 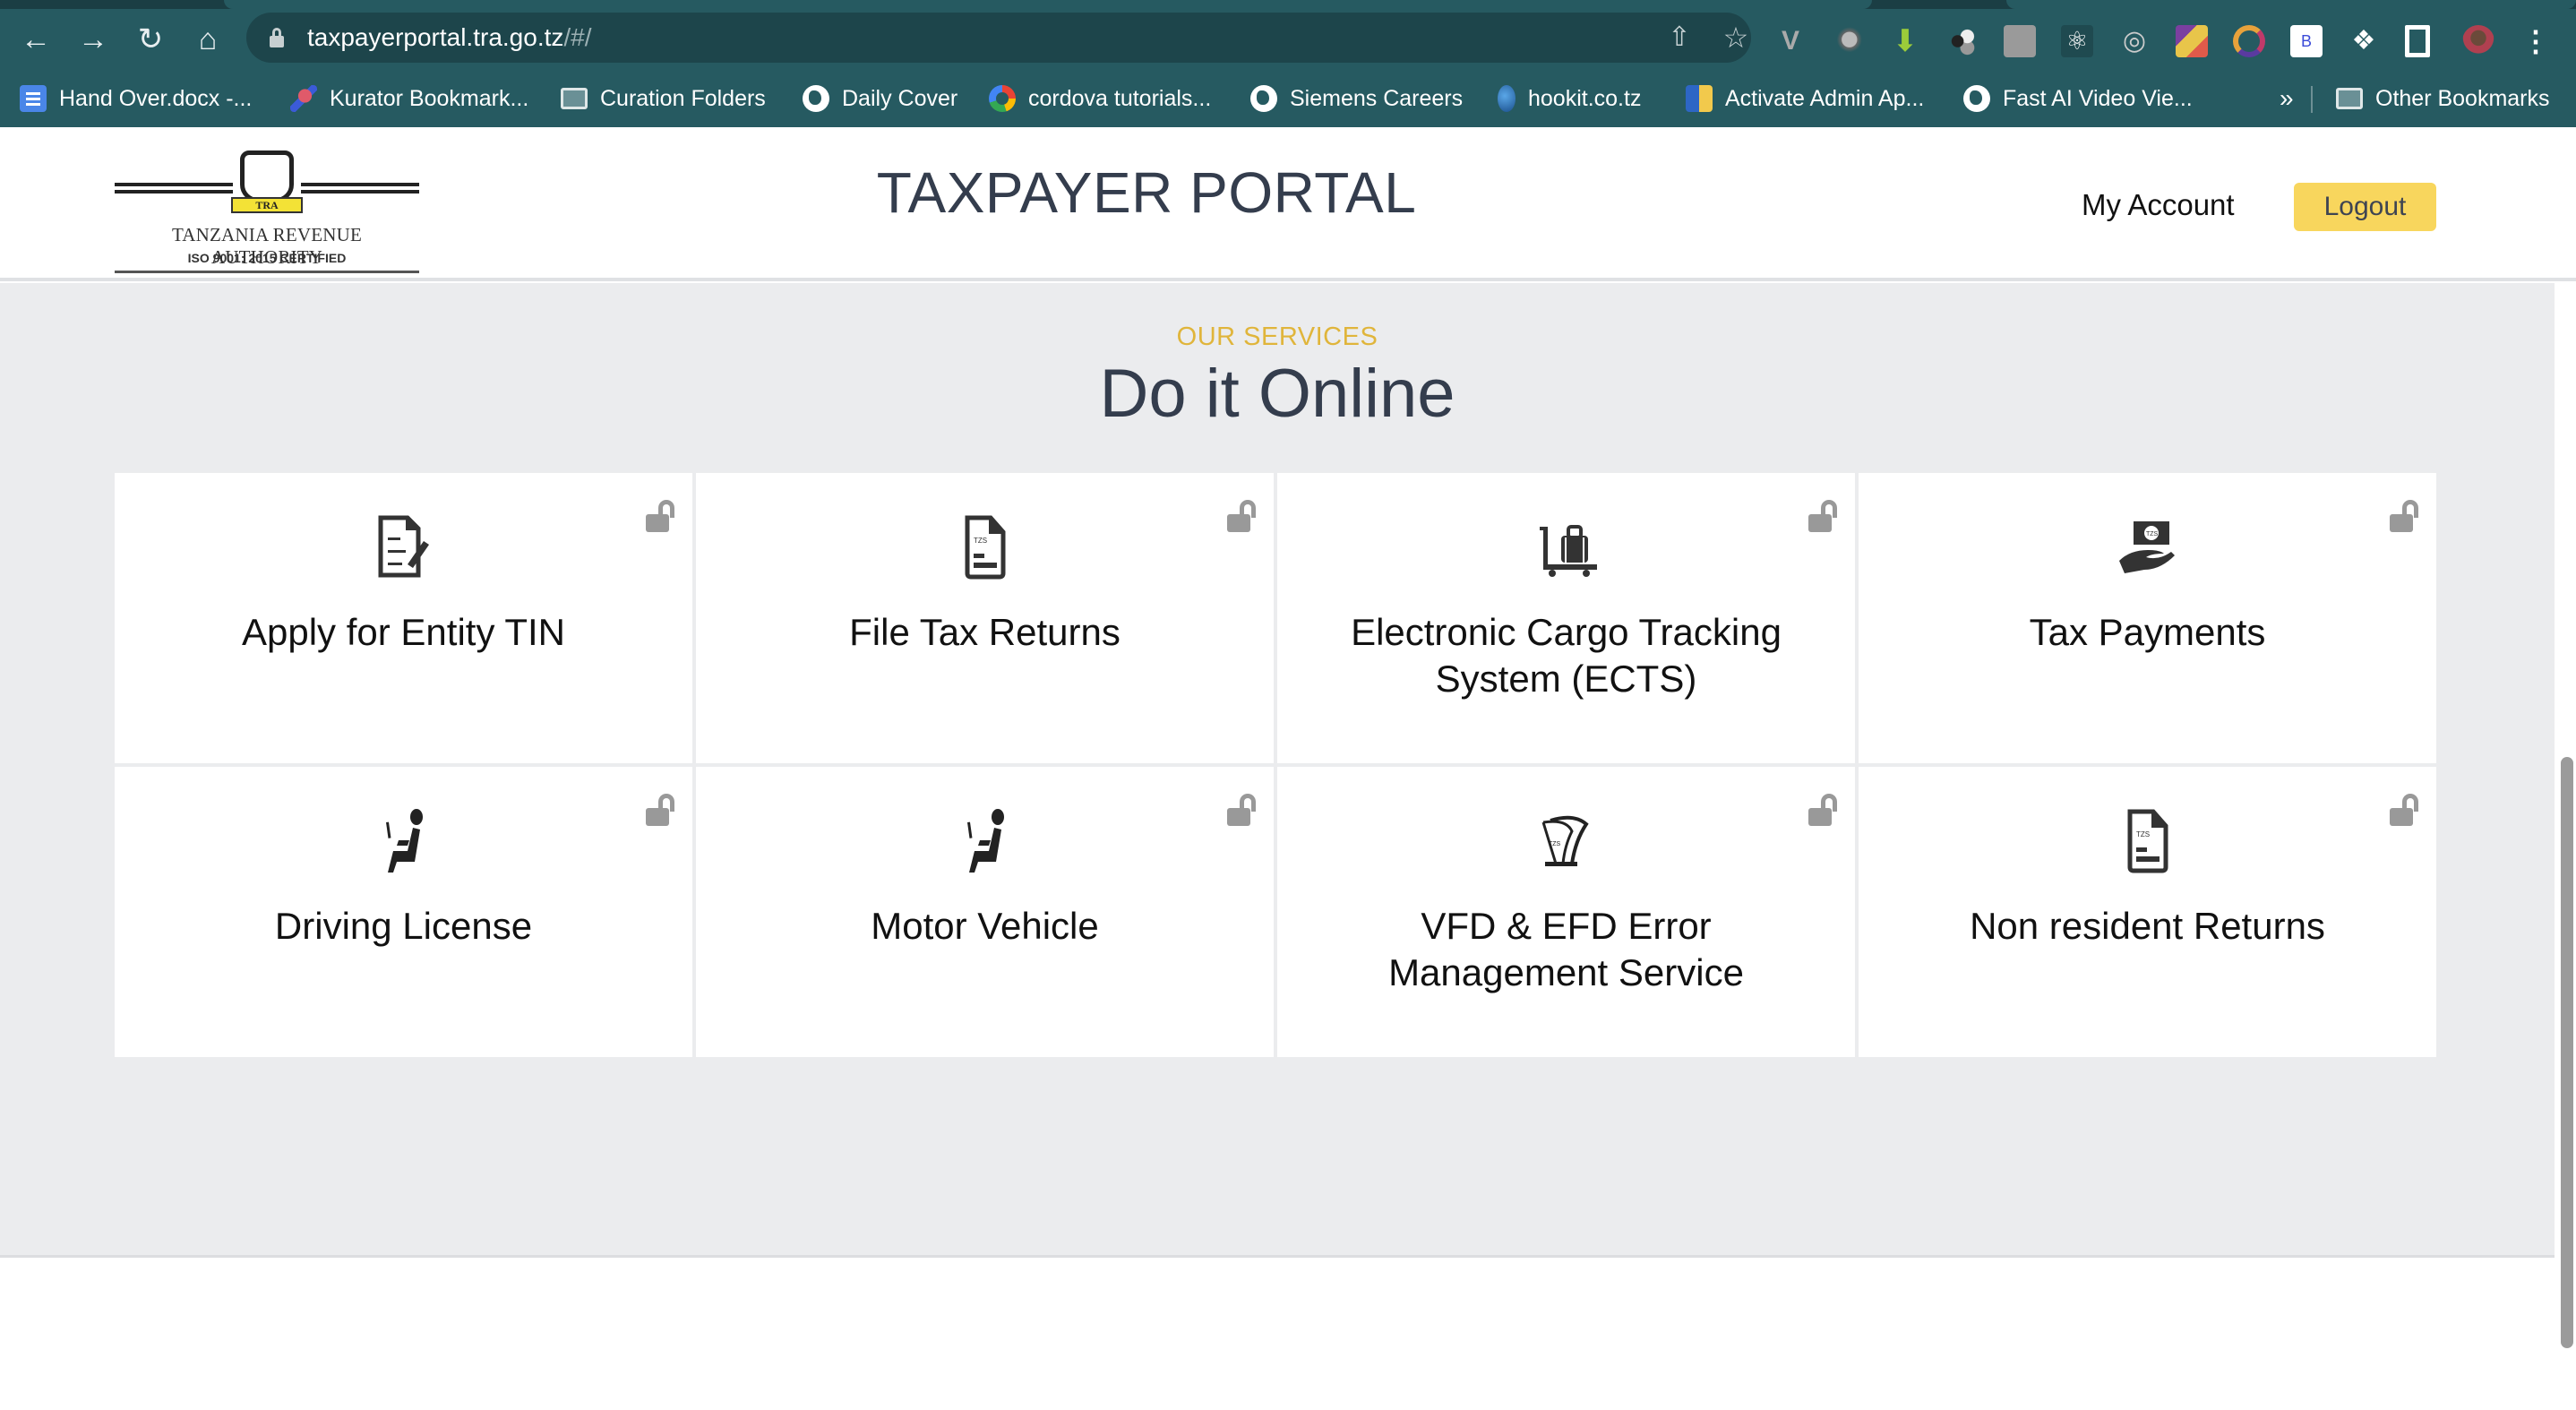 I want to click on service-card-apply-entity-tin: Apply for Entity TIN, so click(x=403, y=618).